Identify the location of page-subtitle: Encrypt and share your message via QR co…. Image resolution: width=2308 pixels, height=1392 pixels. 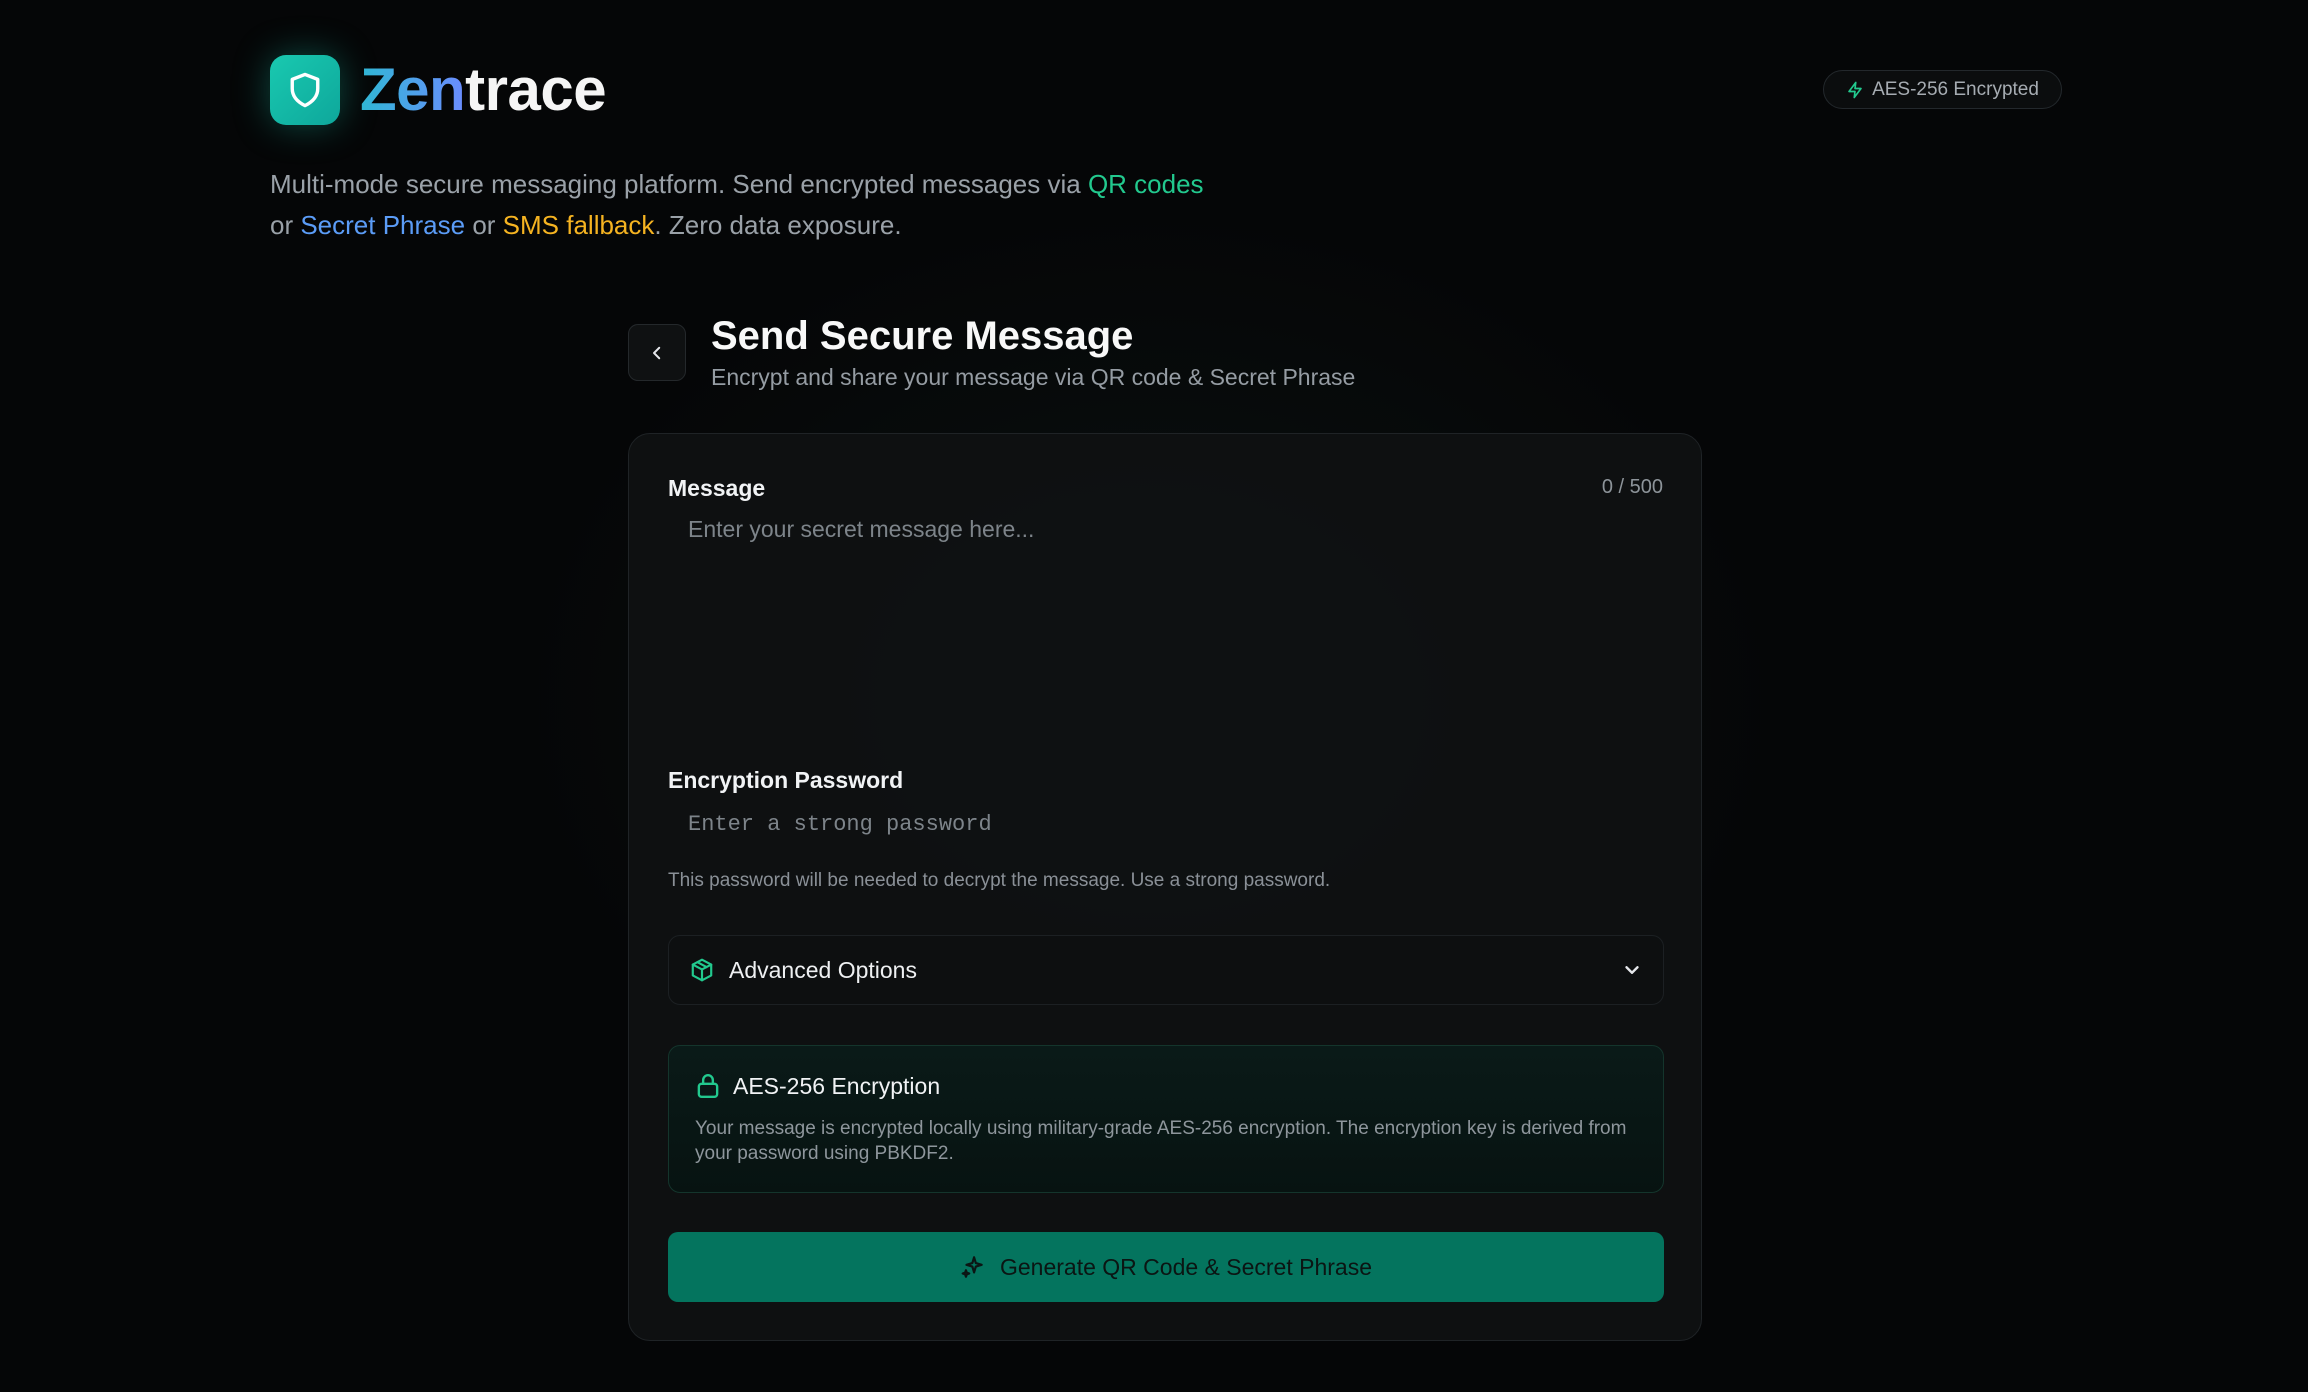
(1033, 377).